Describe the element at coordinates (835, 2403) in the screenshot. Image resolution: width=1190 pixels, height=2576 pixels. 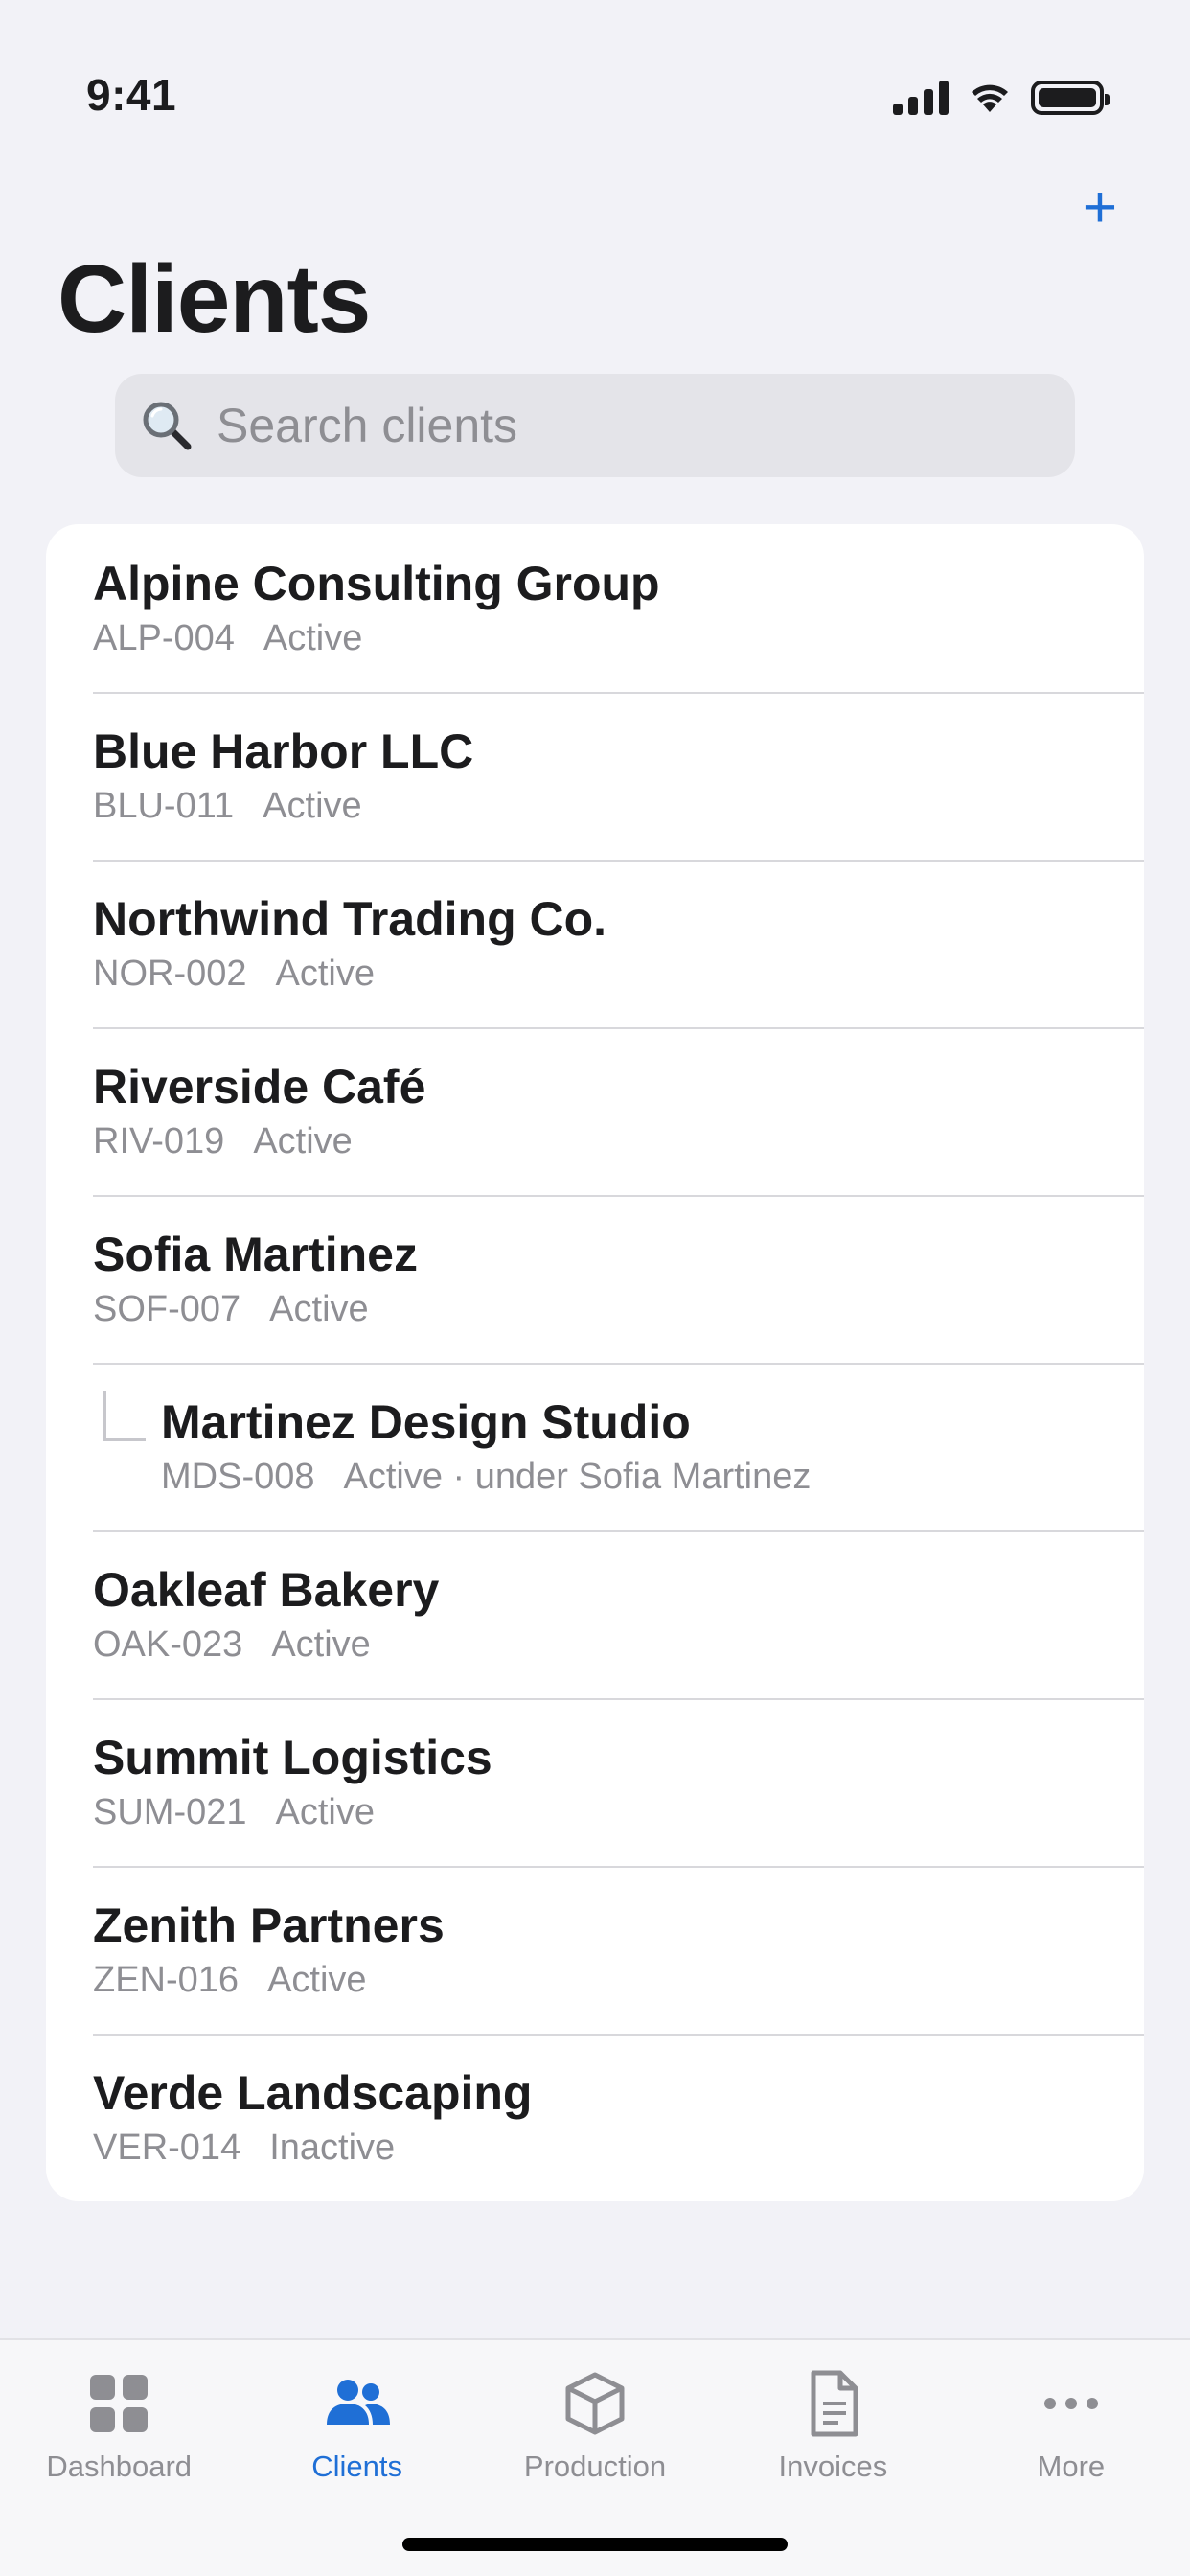
I see `document-icon` at that location.